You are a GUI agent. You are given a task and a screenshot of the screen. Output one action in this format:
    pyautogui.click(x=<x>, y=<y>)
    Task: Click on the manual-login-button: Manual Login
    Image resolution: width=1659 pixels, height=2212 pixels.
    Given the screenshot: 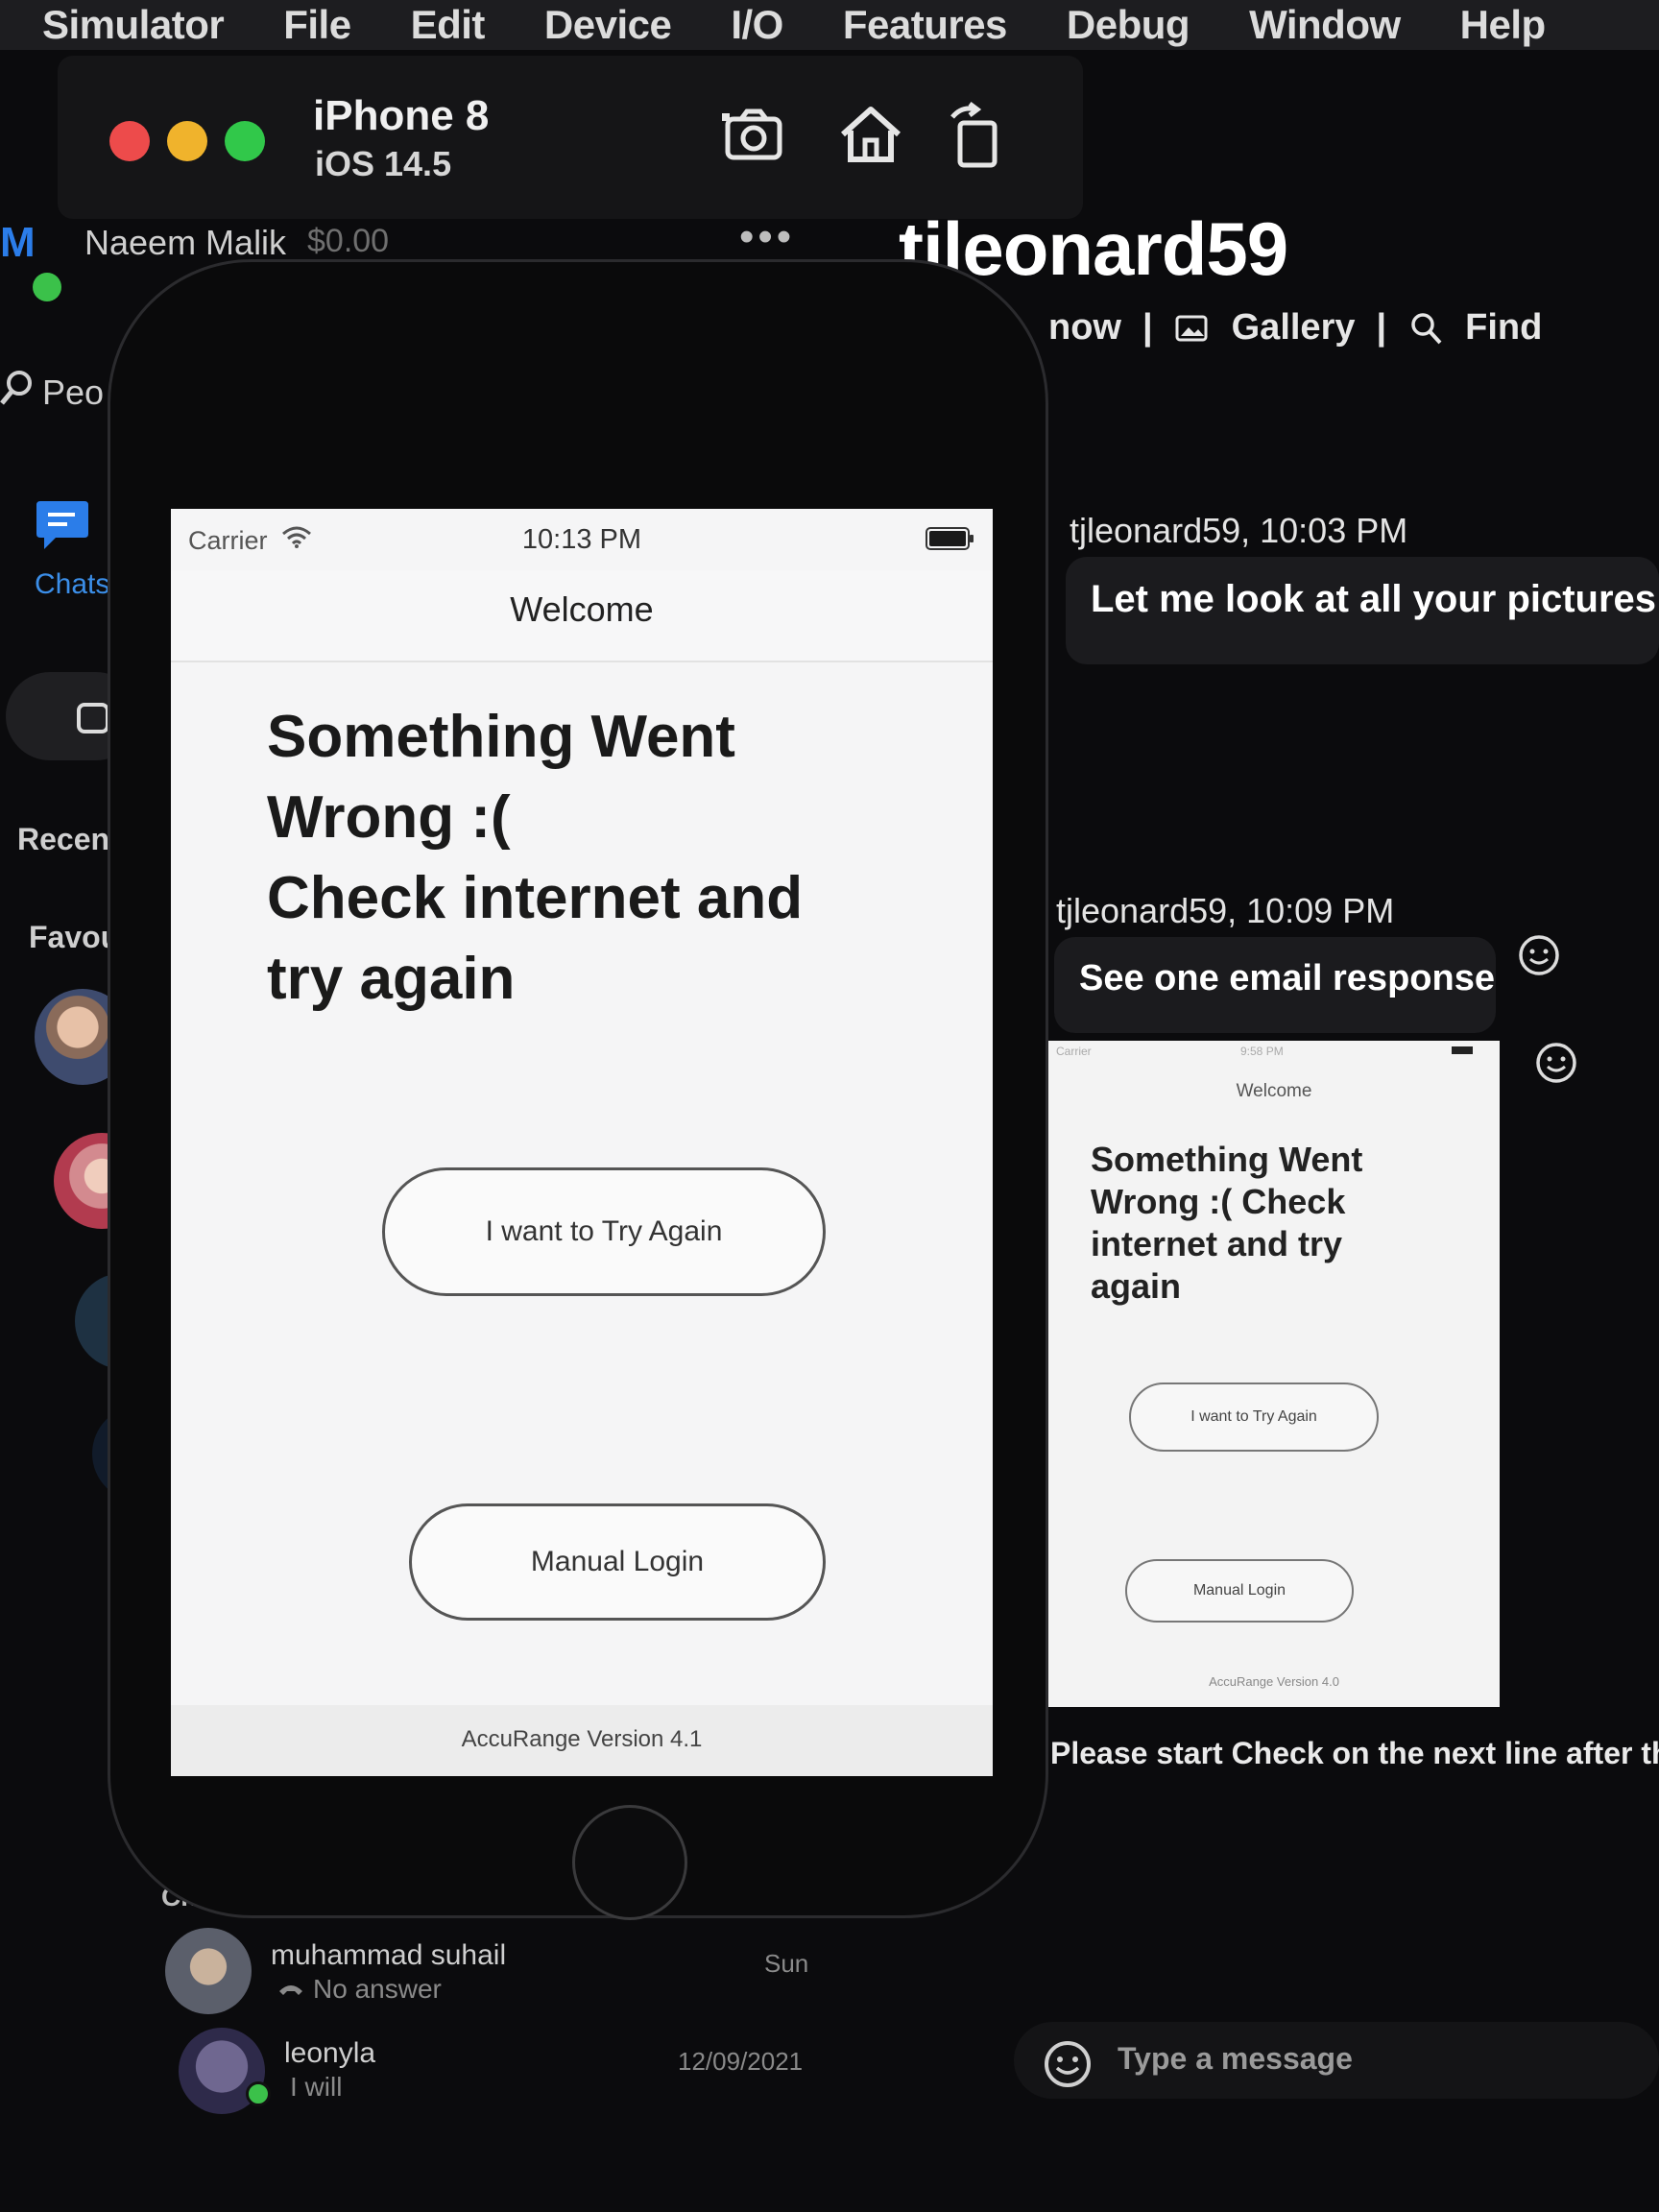 What is the action you would take?
    pyautogui.click(x=617, y=1562)
    